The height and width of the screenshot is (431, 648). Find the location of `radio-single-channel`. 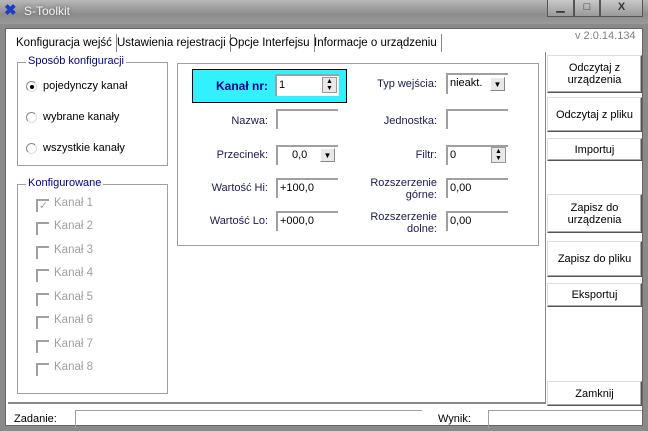

radio-single-channel is located at coordinates (31, 86).